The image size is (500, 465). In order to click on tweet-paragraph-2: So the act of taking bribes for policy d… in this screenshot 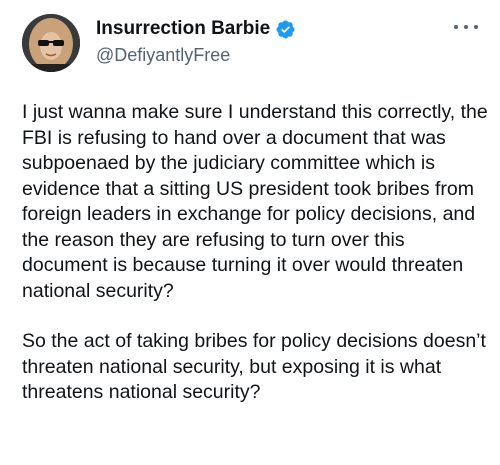, I will do `click(254, 366)`.